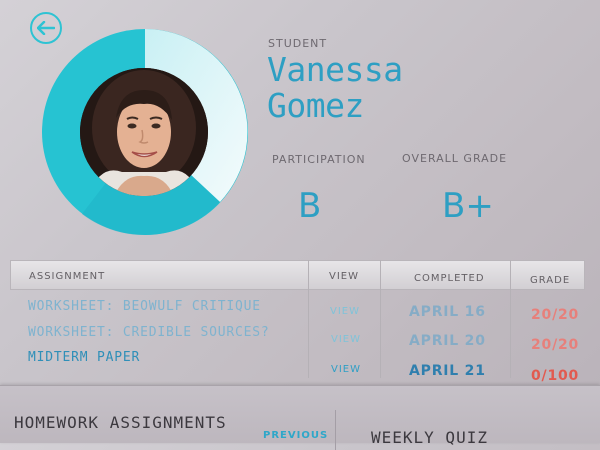  Describe the element at coordinates (429, 437) in the screenshot. I see `weekly-quiz-title: WEEKLY QUIZ` at that location.